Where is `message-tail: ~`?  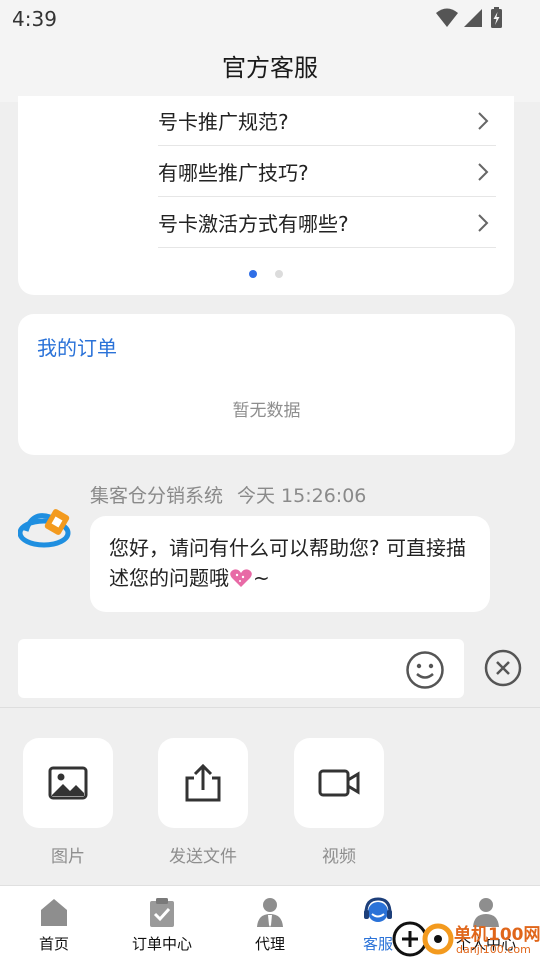 message-tail: ~ is located at coordinates (261, 578).